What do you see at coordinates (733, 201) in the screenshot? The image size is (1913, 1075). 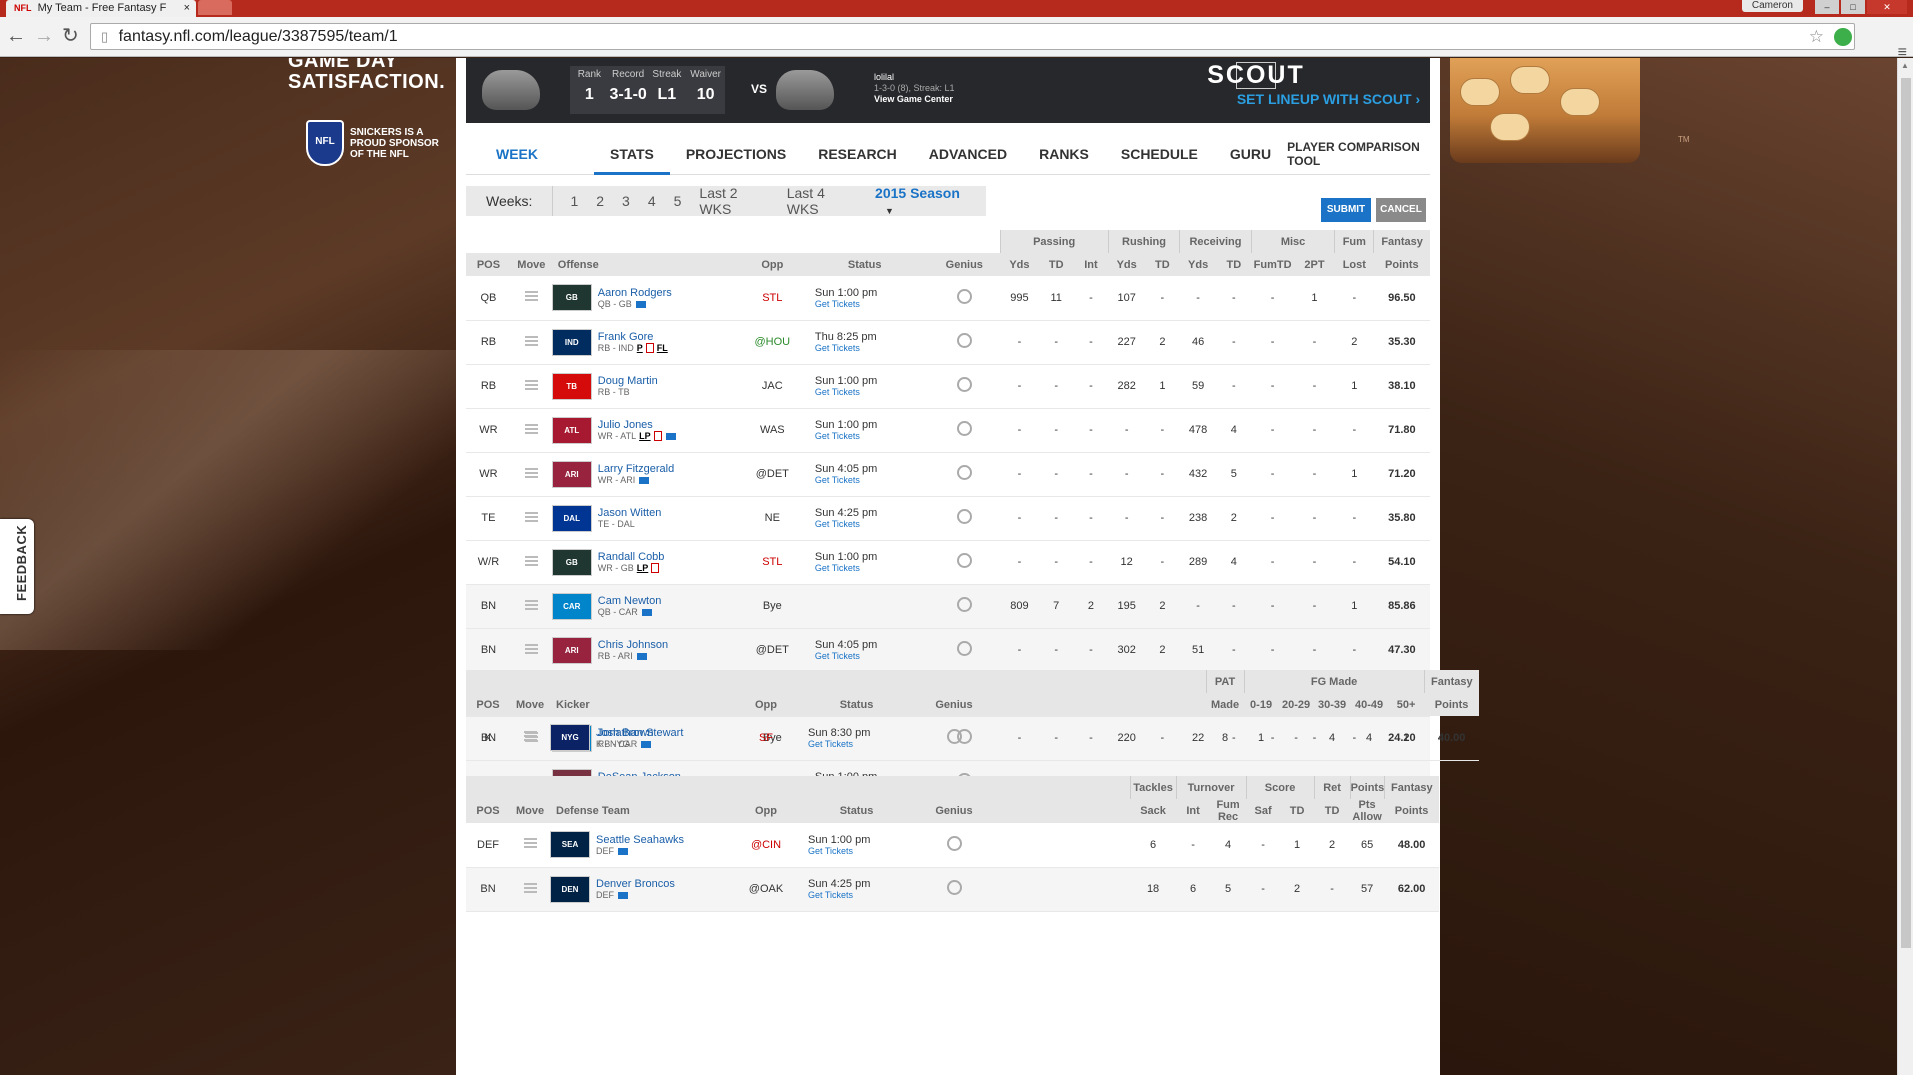 I see `week-filter-last2: Last 2 WKS` at bounding box center [733, 201].